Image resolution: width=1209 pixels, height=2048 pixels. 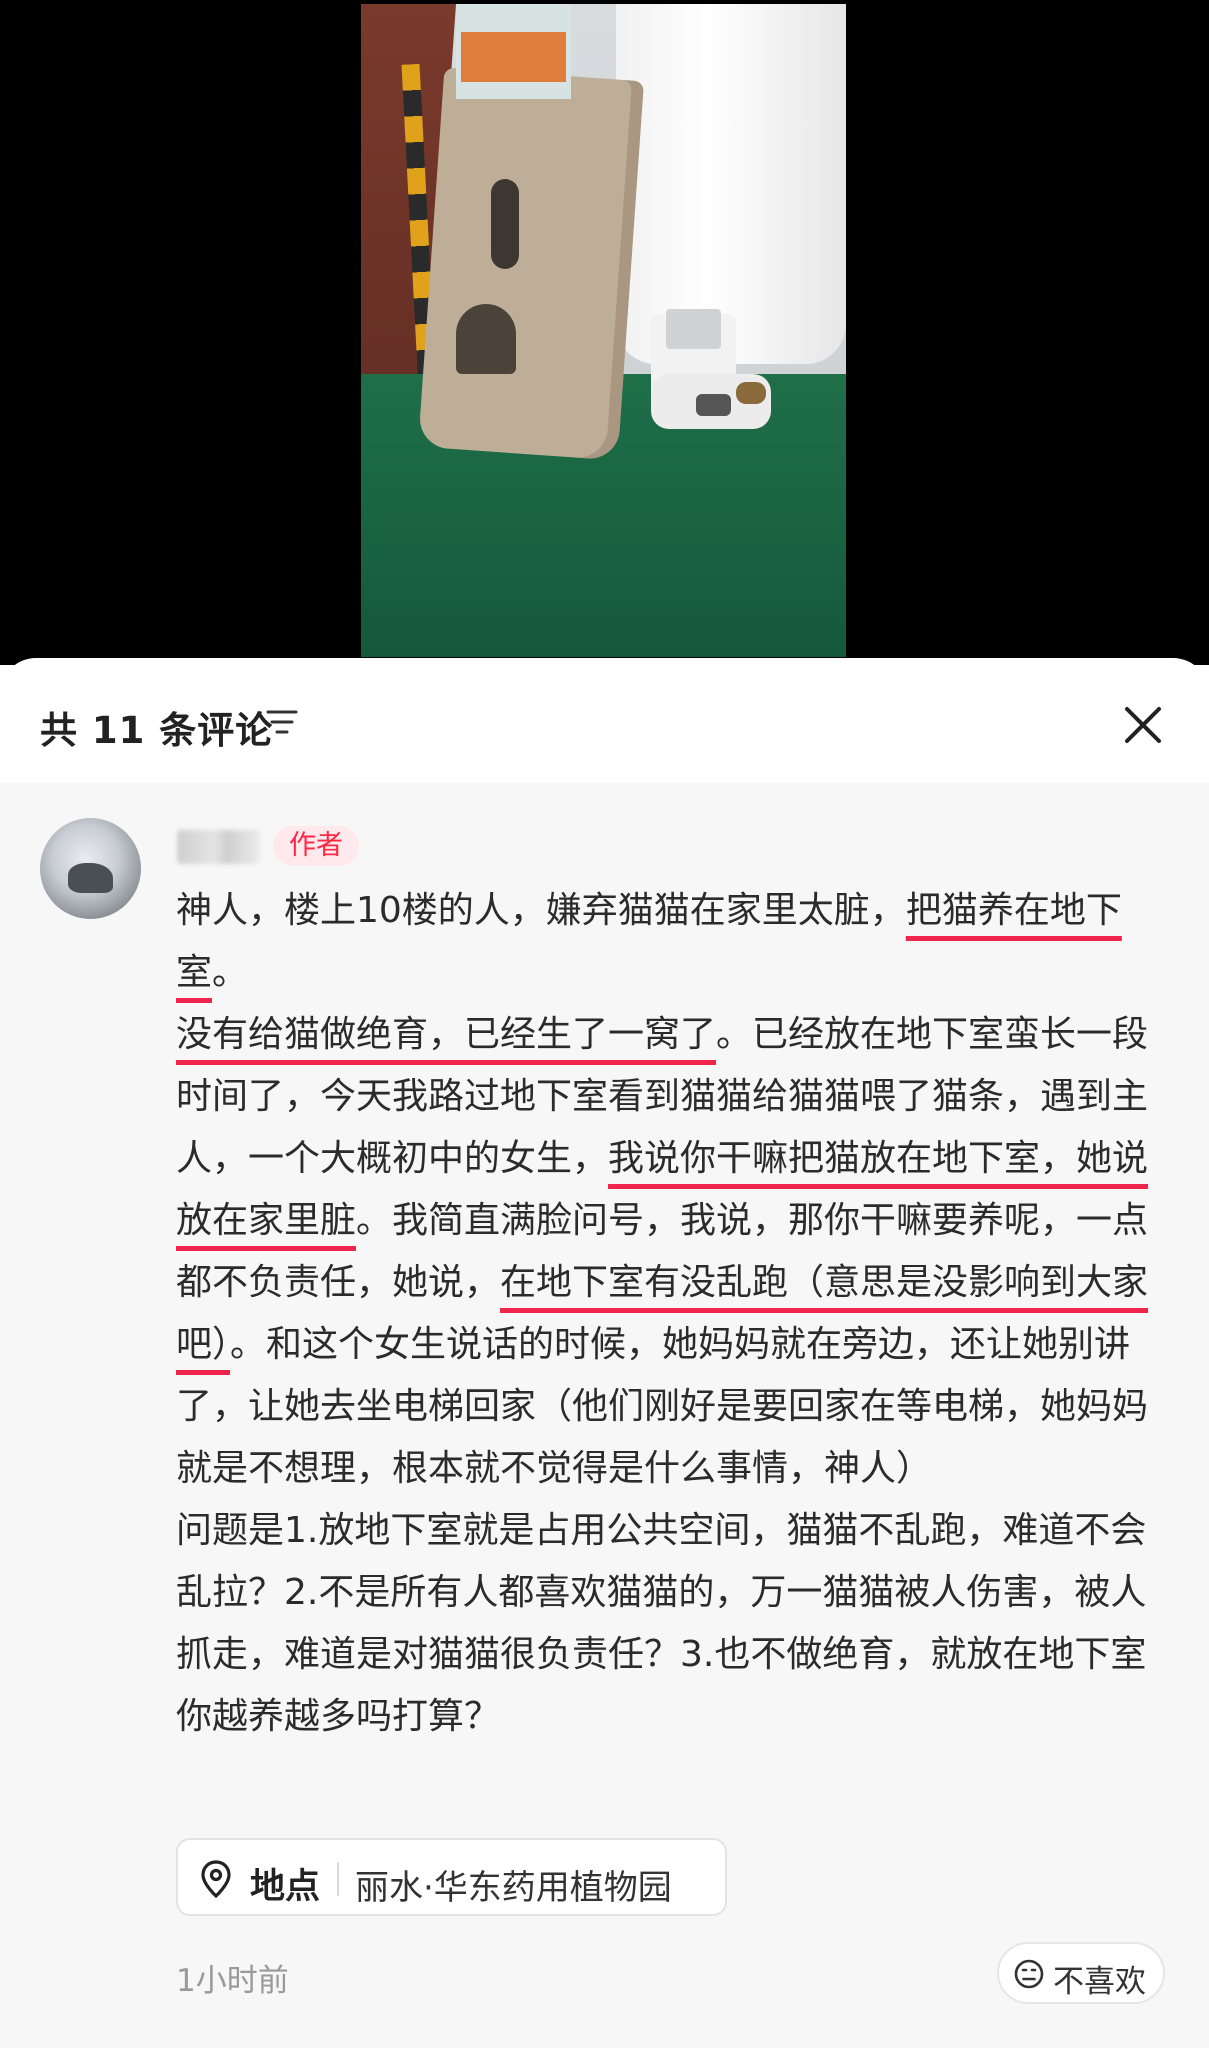 I want to click on author-badge: 作者, so click(x=316, y=846).